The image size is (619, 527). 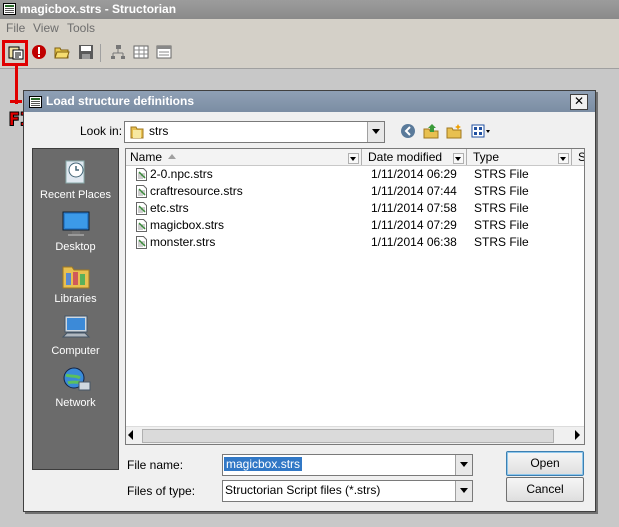 I want to click on file-row: magicbox.strs 1/11/2014 07:29 STRS File, so click(x=355, y=225).